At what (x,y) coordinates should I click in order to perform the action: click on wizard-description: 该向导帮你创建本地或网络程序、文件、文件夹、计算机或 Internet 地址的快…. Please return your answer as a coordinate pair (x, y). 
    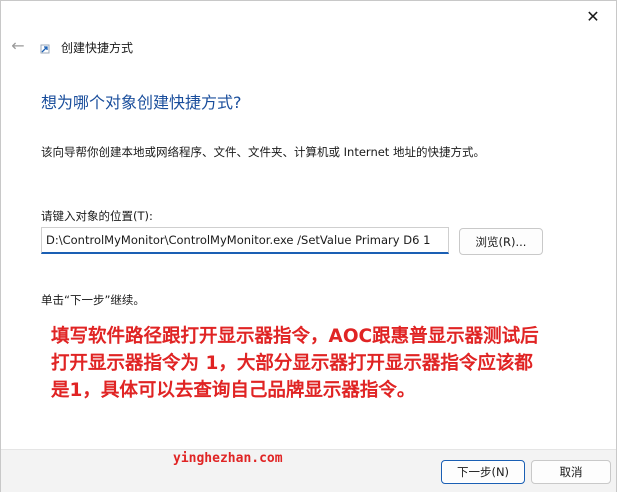
    Looking at the image, I should click on (263, 152).